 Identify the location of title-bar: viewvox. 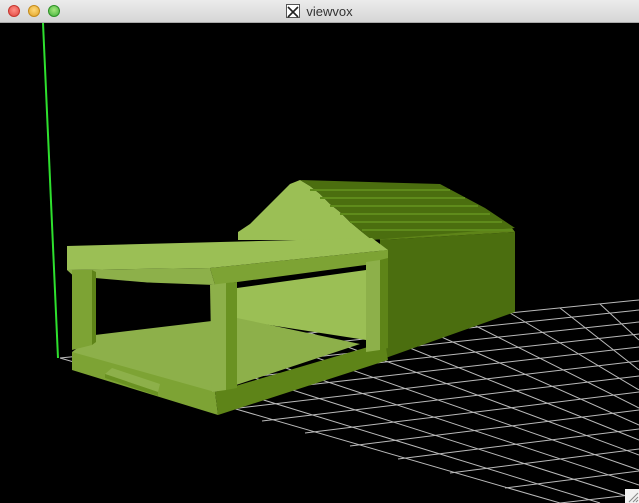
(319, 11).